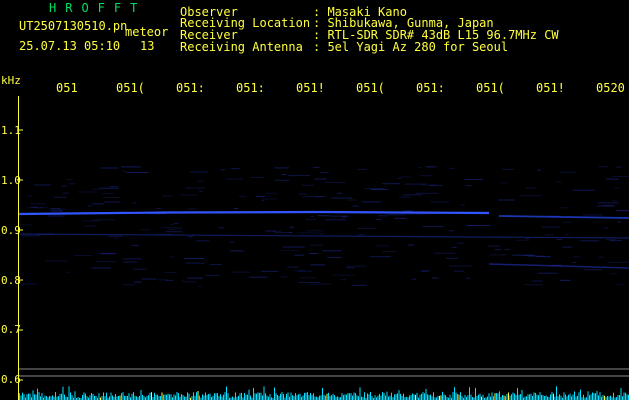 Image resolution: width=629 pixels, height=400 pixels. I want to click on x-tick: 0520, so click(610, 88).